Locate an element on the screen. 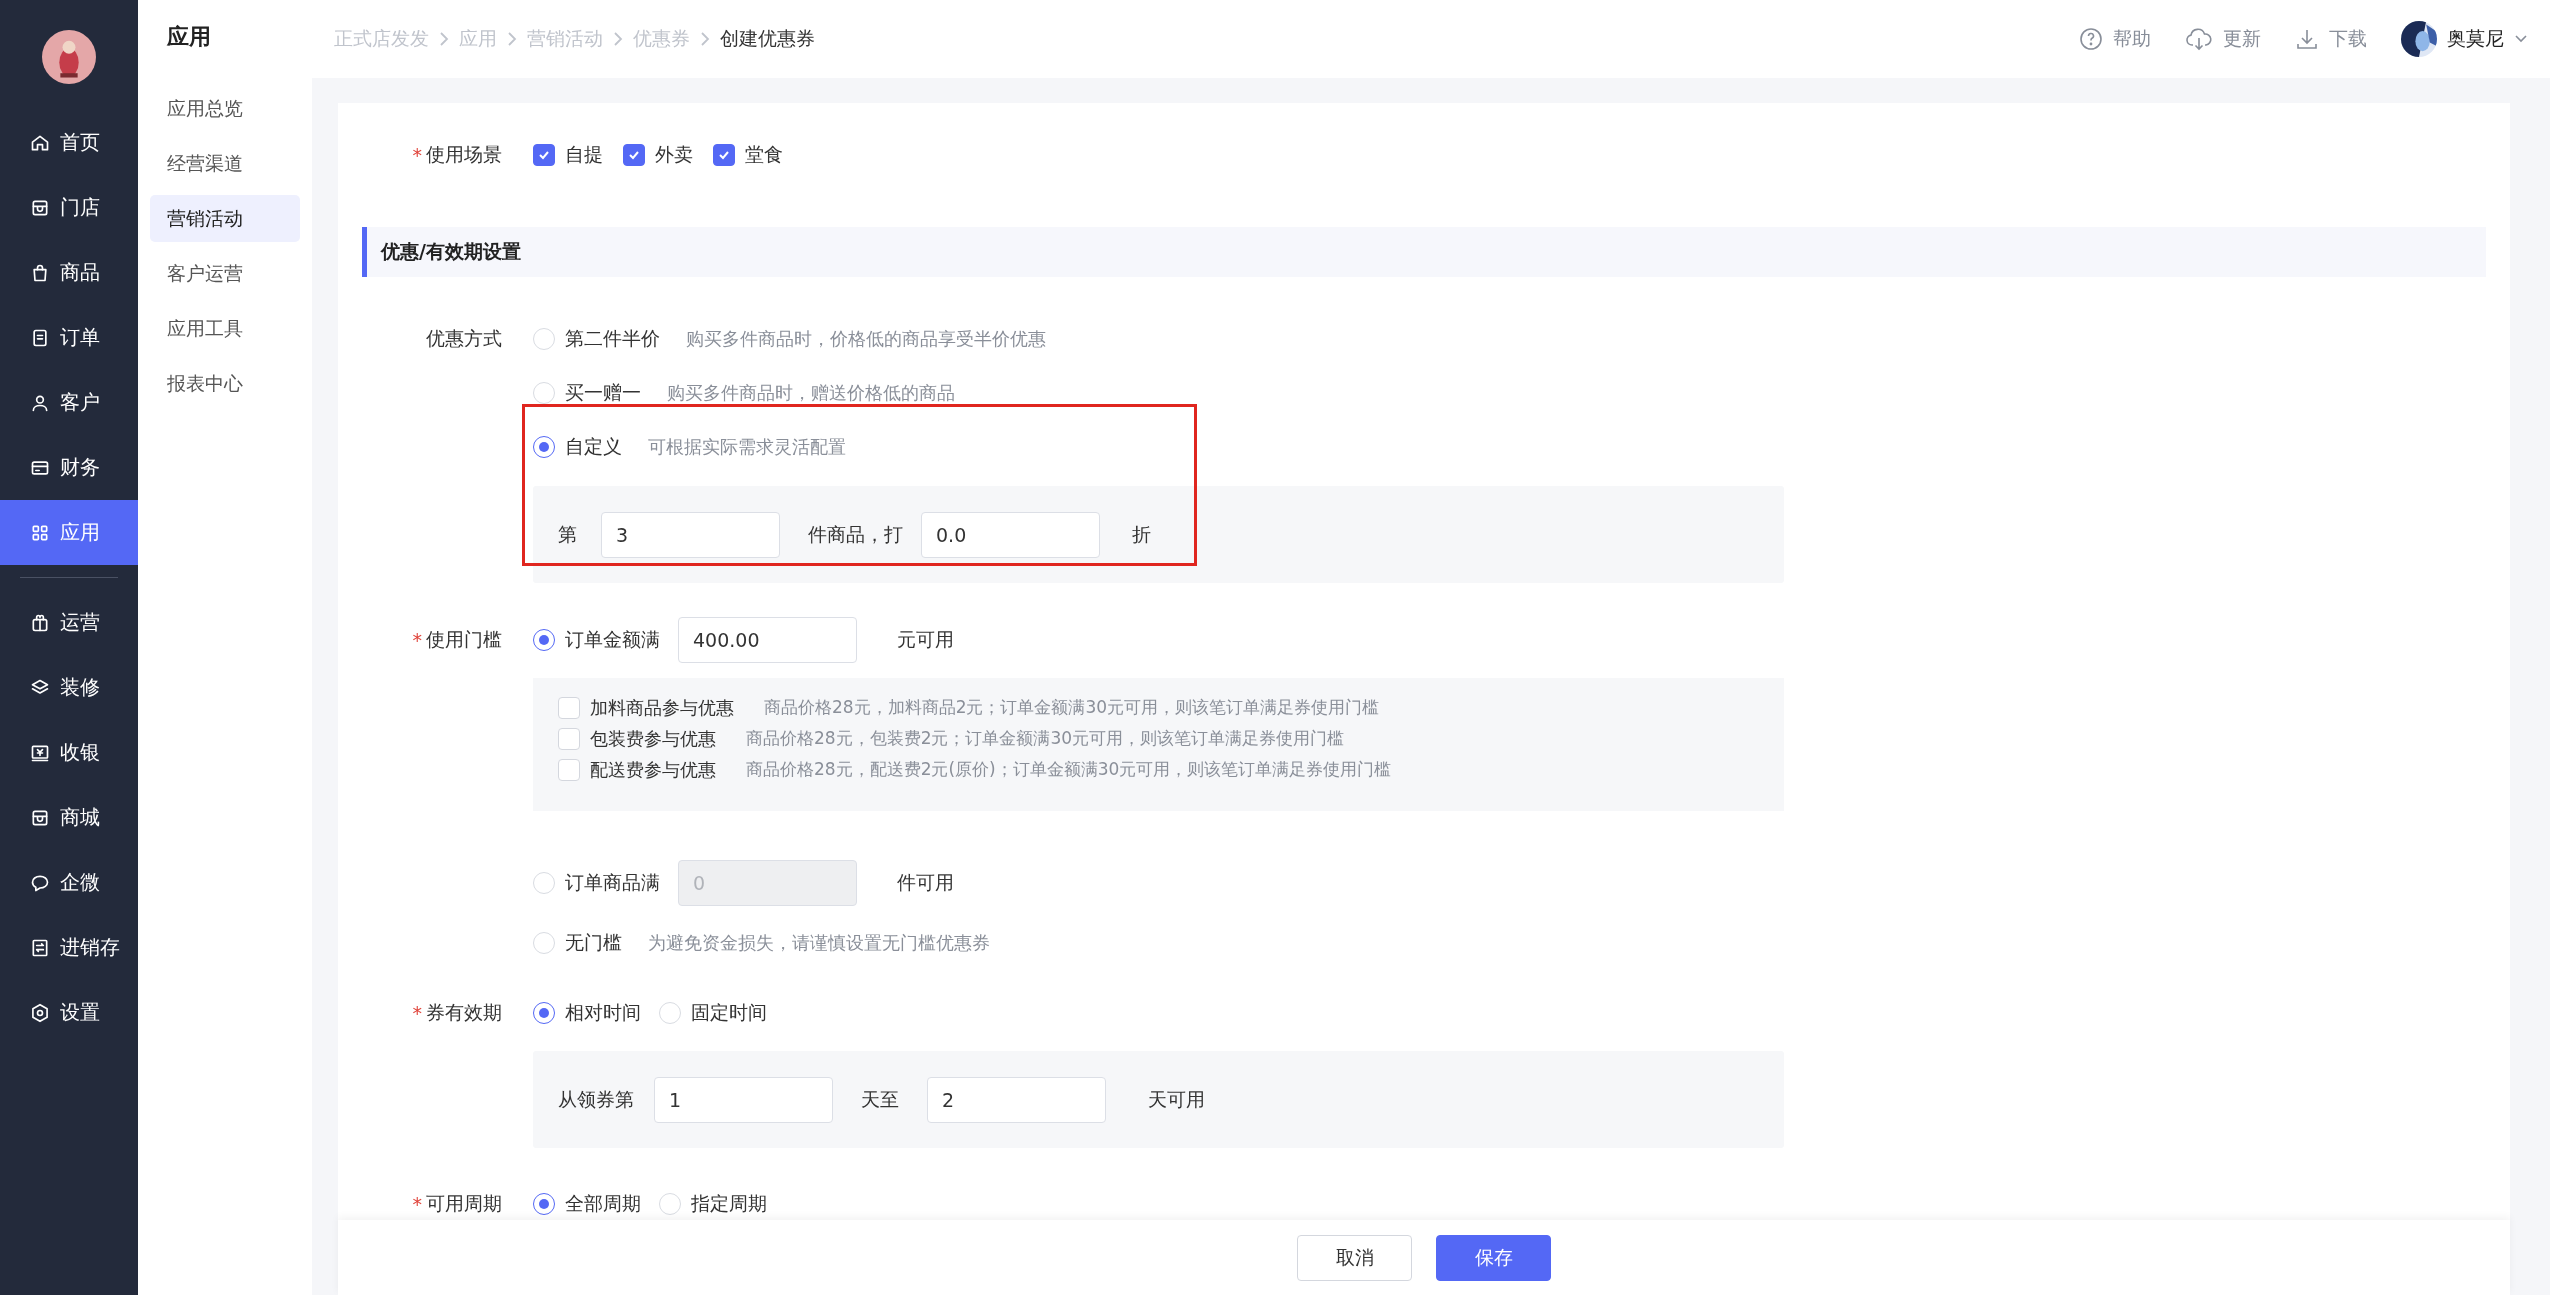  option-label: 堂食 is located at coordinates (764, 154).